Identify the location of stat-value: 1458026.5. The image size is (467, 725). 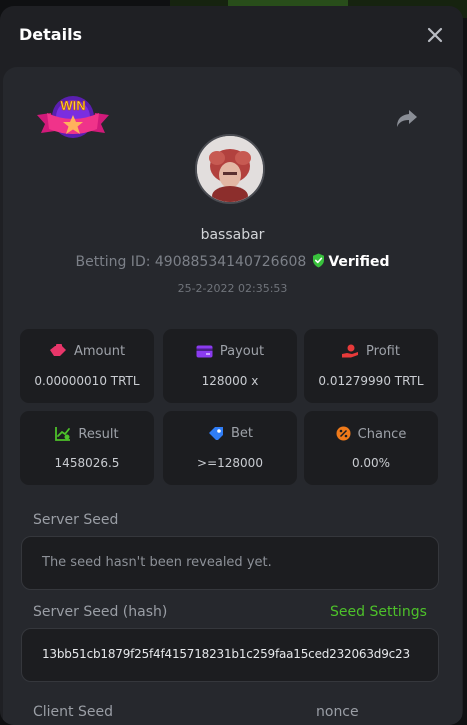
(87, 463).